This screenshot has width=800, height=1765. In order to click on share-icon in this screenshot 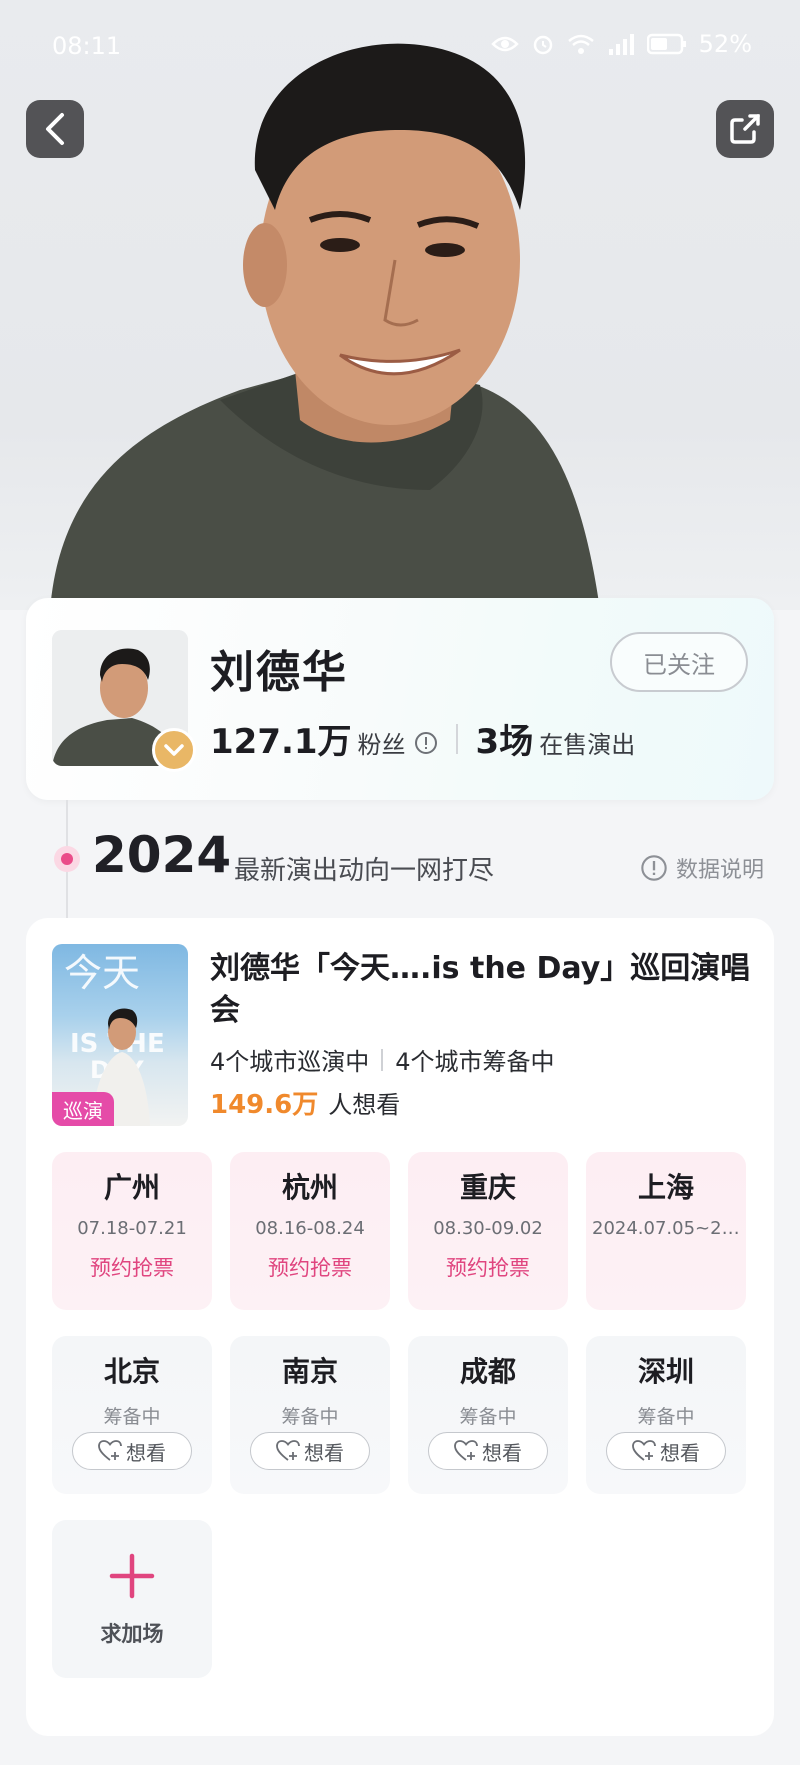, I will do `click(745, 129)`.